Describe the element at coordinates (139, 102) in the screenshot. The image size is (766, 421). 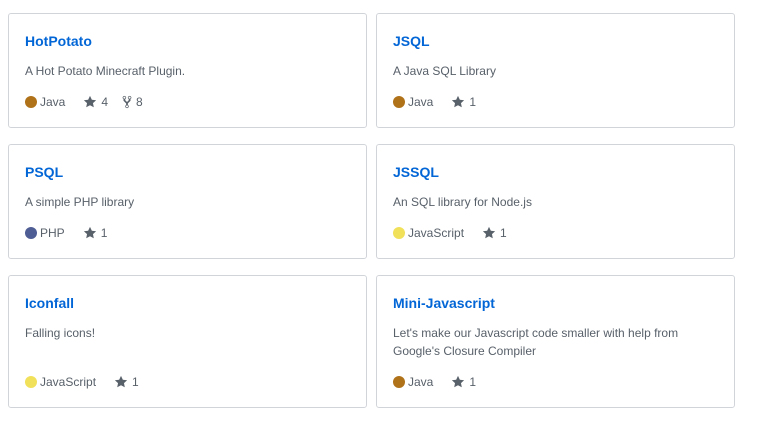
I see `forks-count: 8` at that location.